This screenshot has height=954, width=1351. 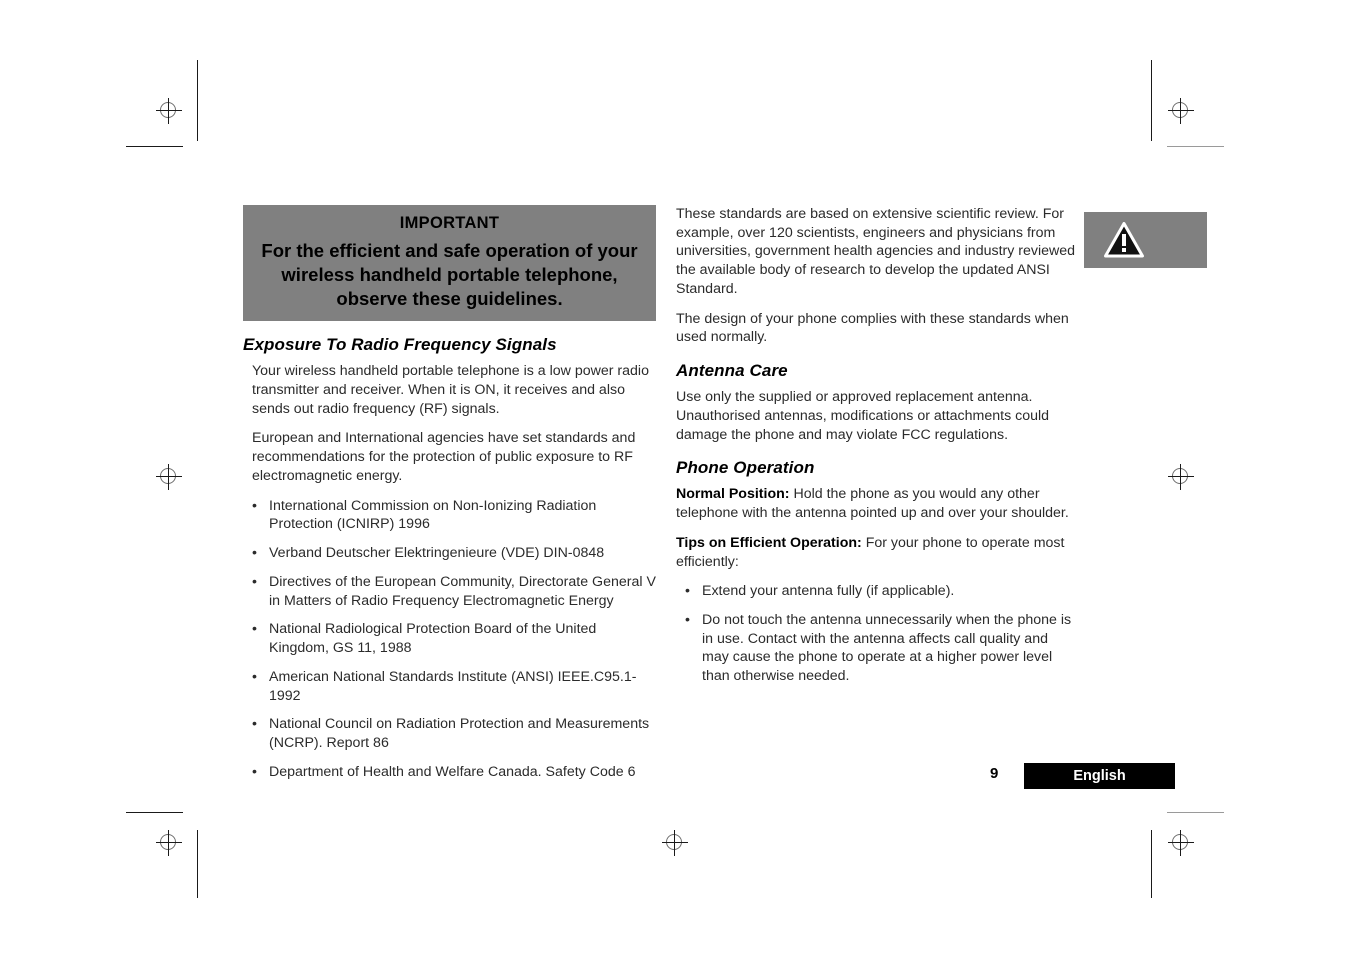 I want to click on warning-triangle-icon, so click(x=1124, y=240).